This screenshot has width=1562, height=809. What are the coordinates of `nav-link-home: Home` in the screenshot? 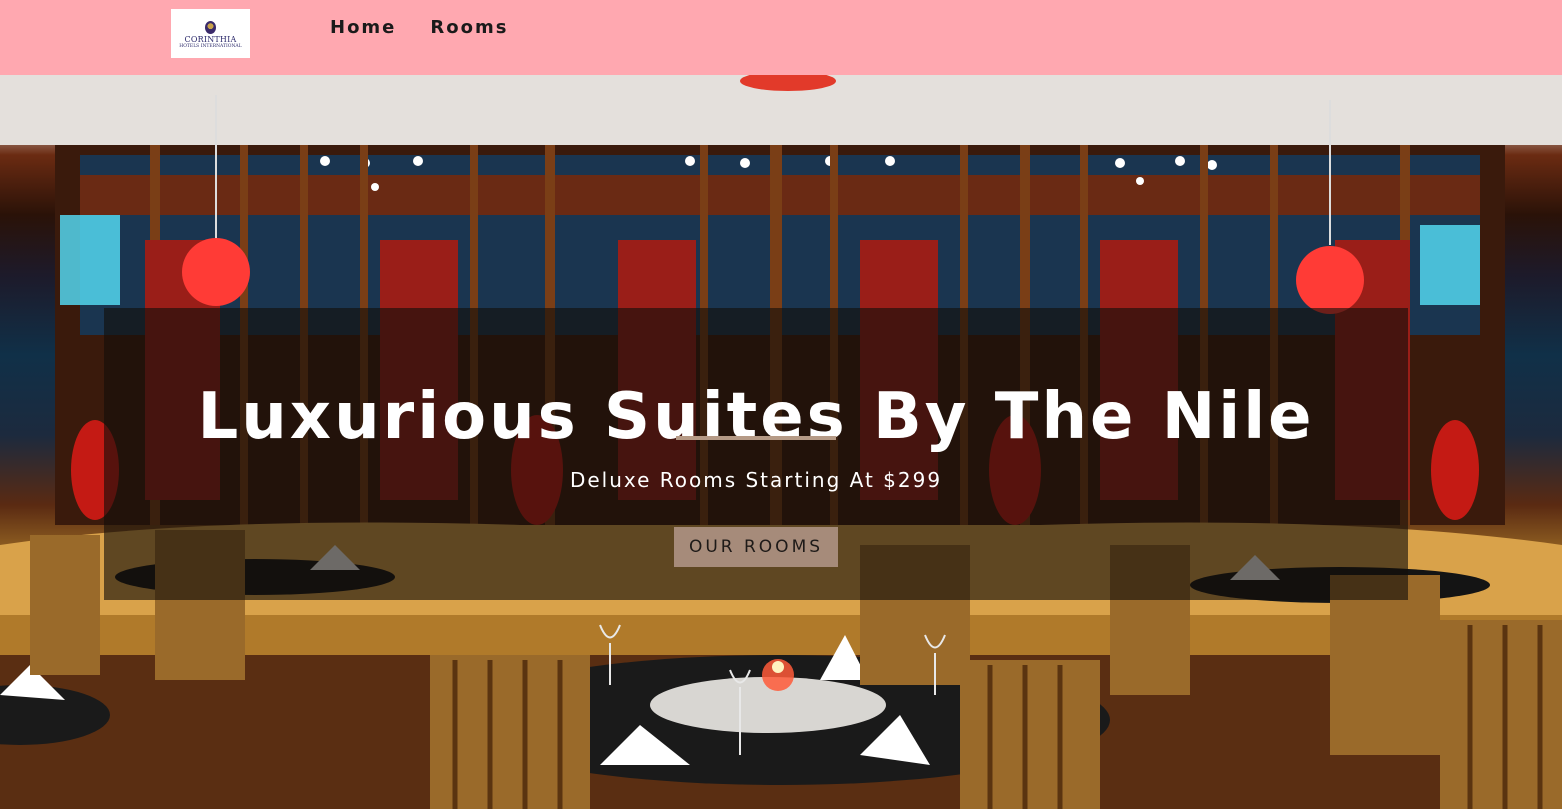 It's located at (363, 27).